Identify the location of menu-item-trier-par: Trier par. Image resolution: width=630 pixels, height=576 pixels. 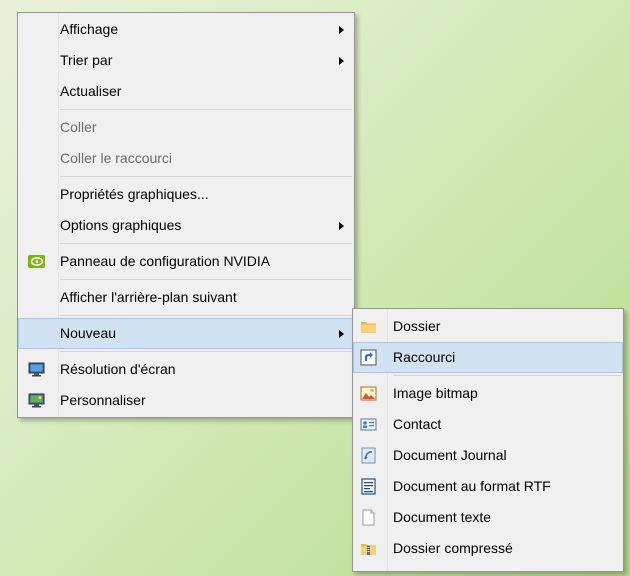
(186, 60).